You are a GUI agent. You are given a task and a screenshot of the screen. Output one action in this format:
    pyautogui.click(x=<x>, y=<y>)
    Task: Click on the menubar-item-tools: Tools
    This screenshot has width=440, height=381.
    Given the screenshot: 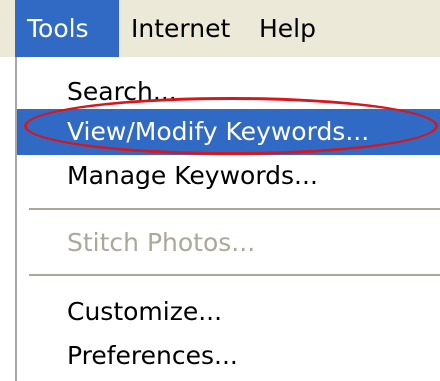 What is the action you would take?
    pyautogui.click(x=67, y=28)
    